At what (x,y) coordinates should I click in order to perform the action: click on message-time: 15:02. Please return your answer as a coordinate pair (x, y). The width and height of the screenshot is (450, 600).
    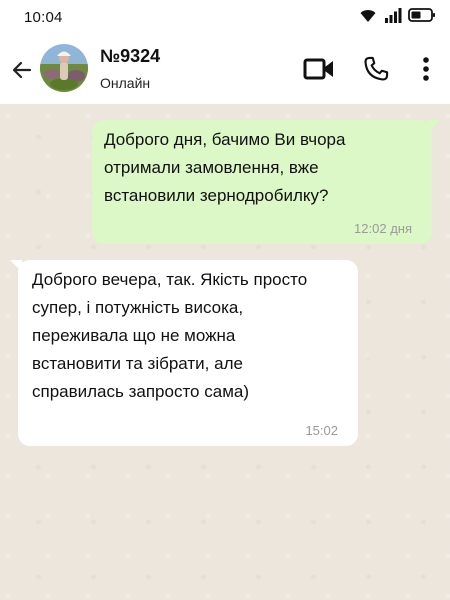
    Looking at the image, I should click on (321, 430).